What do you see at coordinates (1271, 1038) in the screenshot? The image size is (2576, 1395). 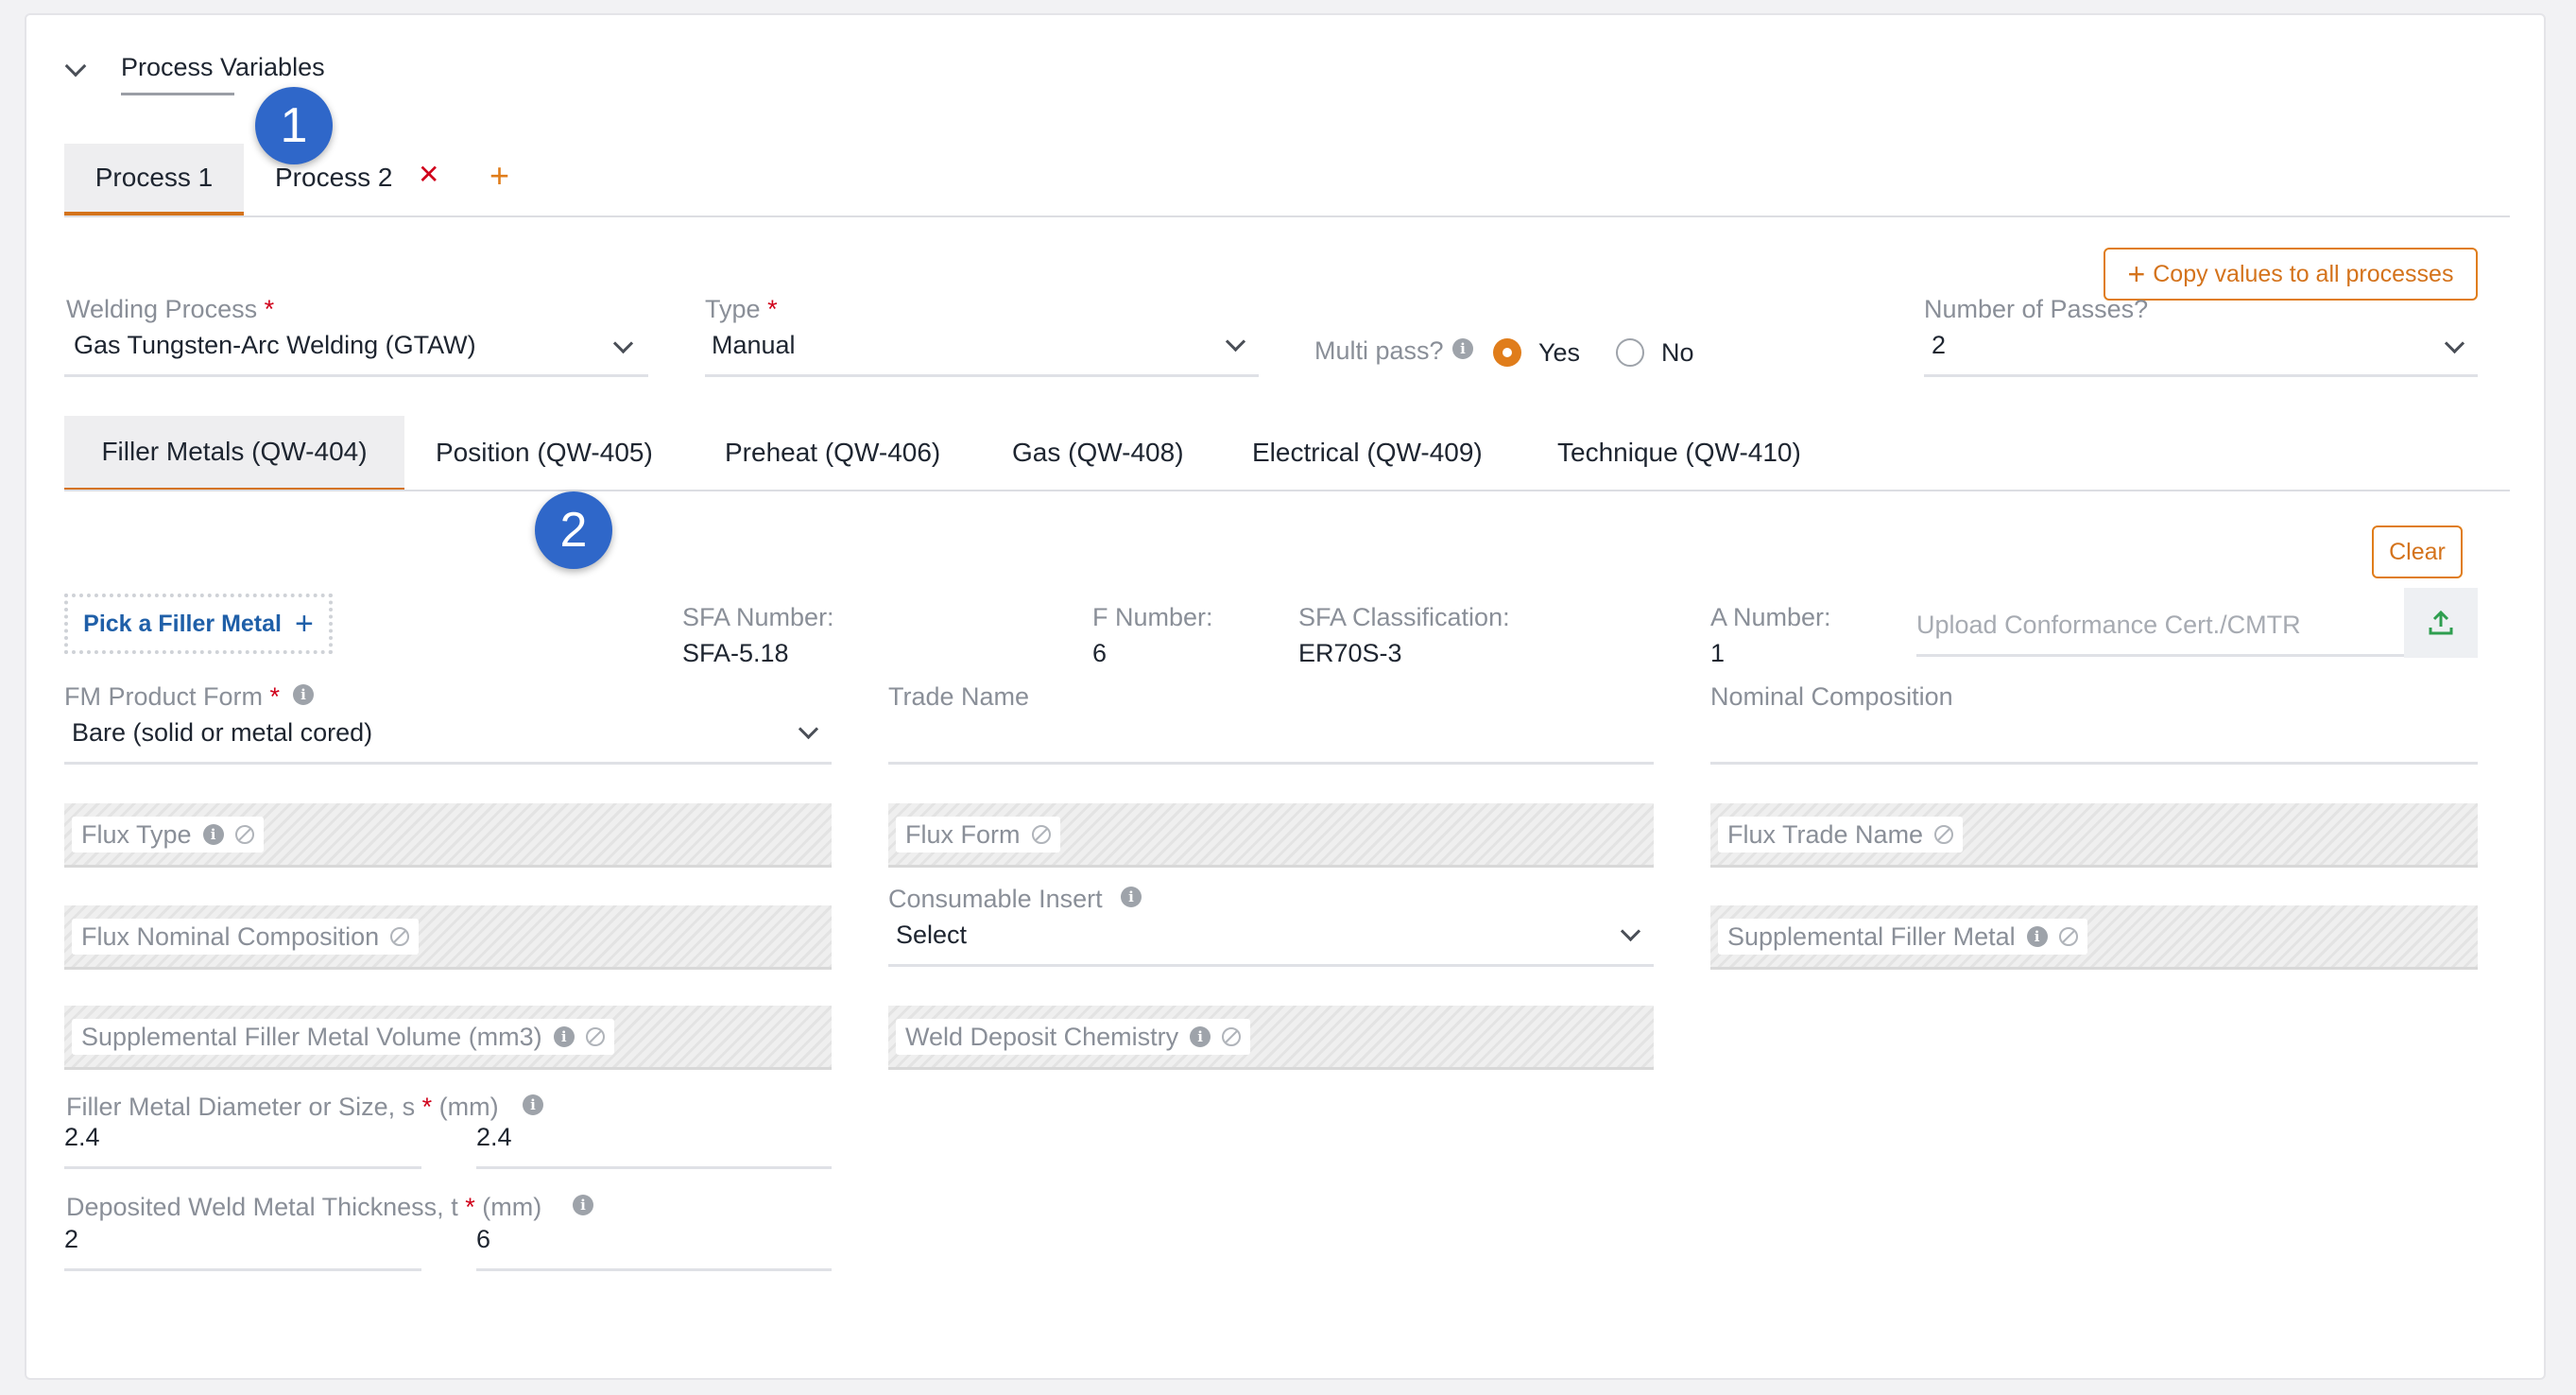 I see `weld-deposit-chemistry-field: Weld Deposit Chemistry i` at bounding box center [1271, 1038].